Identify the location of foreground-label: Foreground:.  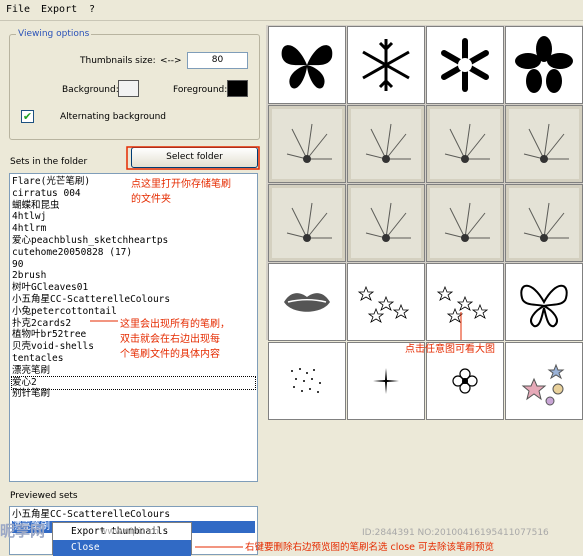
(200, 90).